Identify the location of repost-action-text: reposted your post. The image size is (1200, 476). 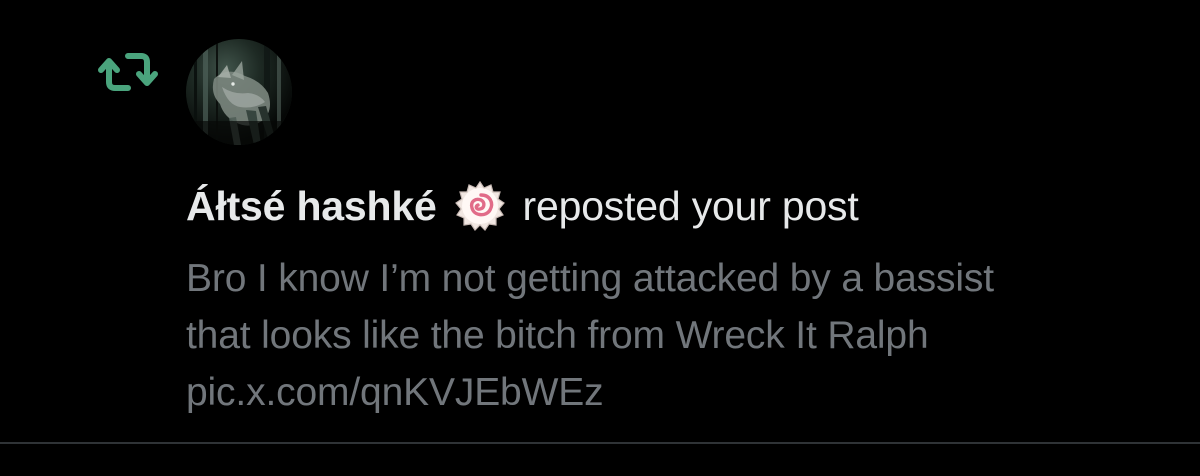
(690, 205).